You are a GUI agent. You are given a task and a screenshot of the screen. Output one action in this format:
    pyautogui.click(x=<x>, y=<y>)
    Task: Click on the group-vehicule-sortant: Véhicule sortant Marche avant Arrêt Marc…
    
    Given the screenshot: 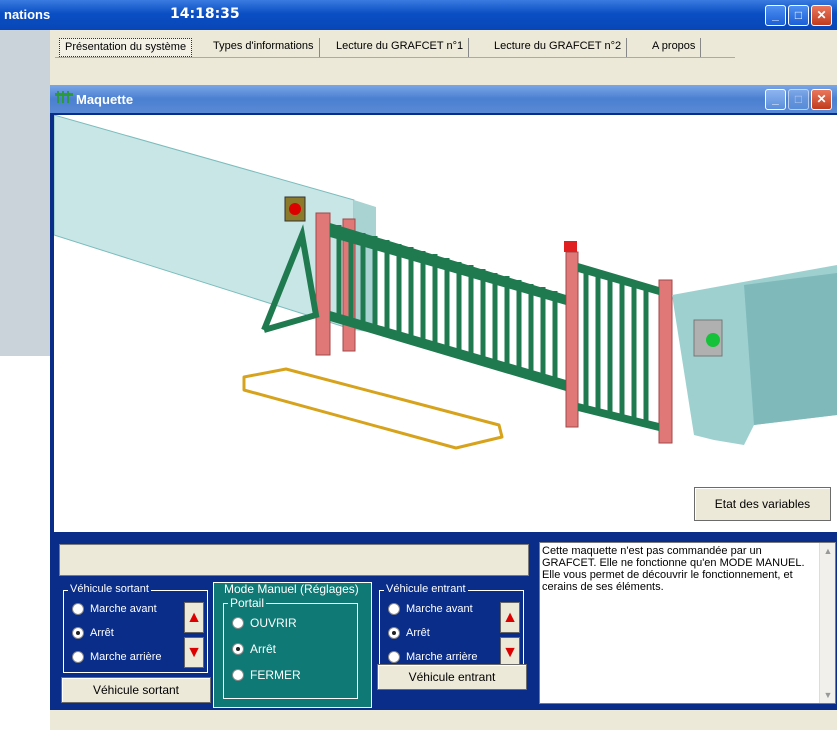 What is the action you would take?
    pyautogui.click(x=135, y=628)
    